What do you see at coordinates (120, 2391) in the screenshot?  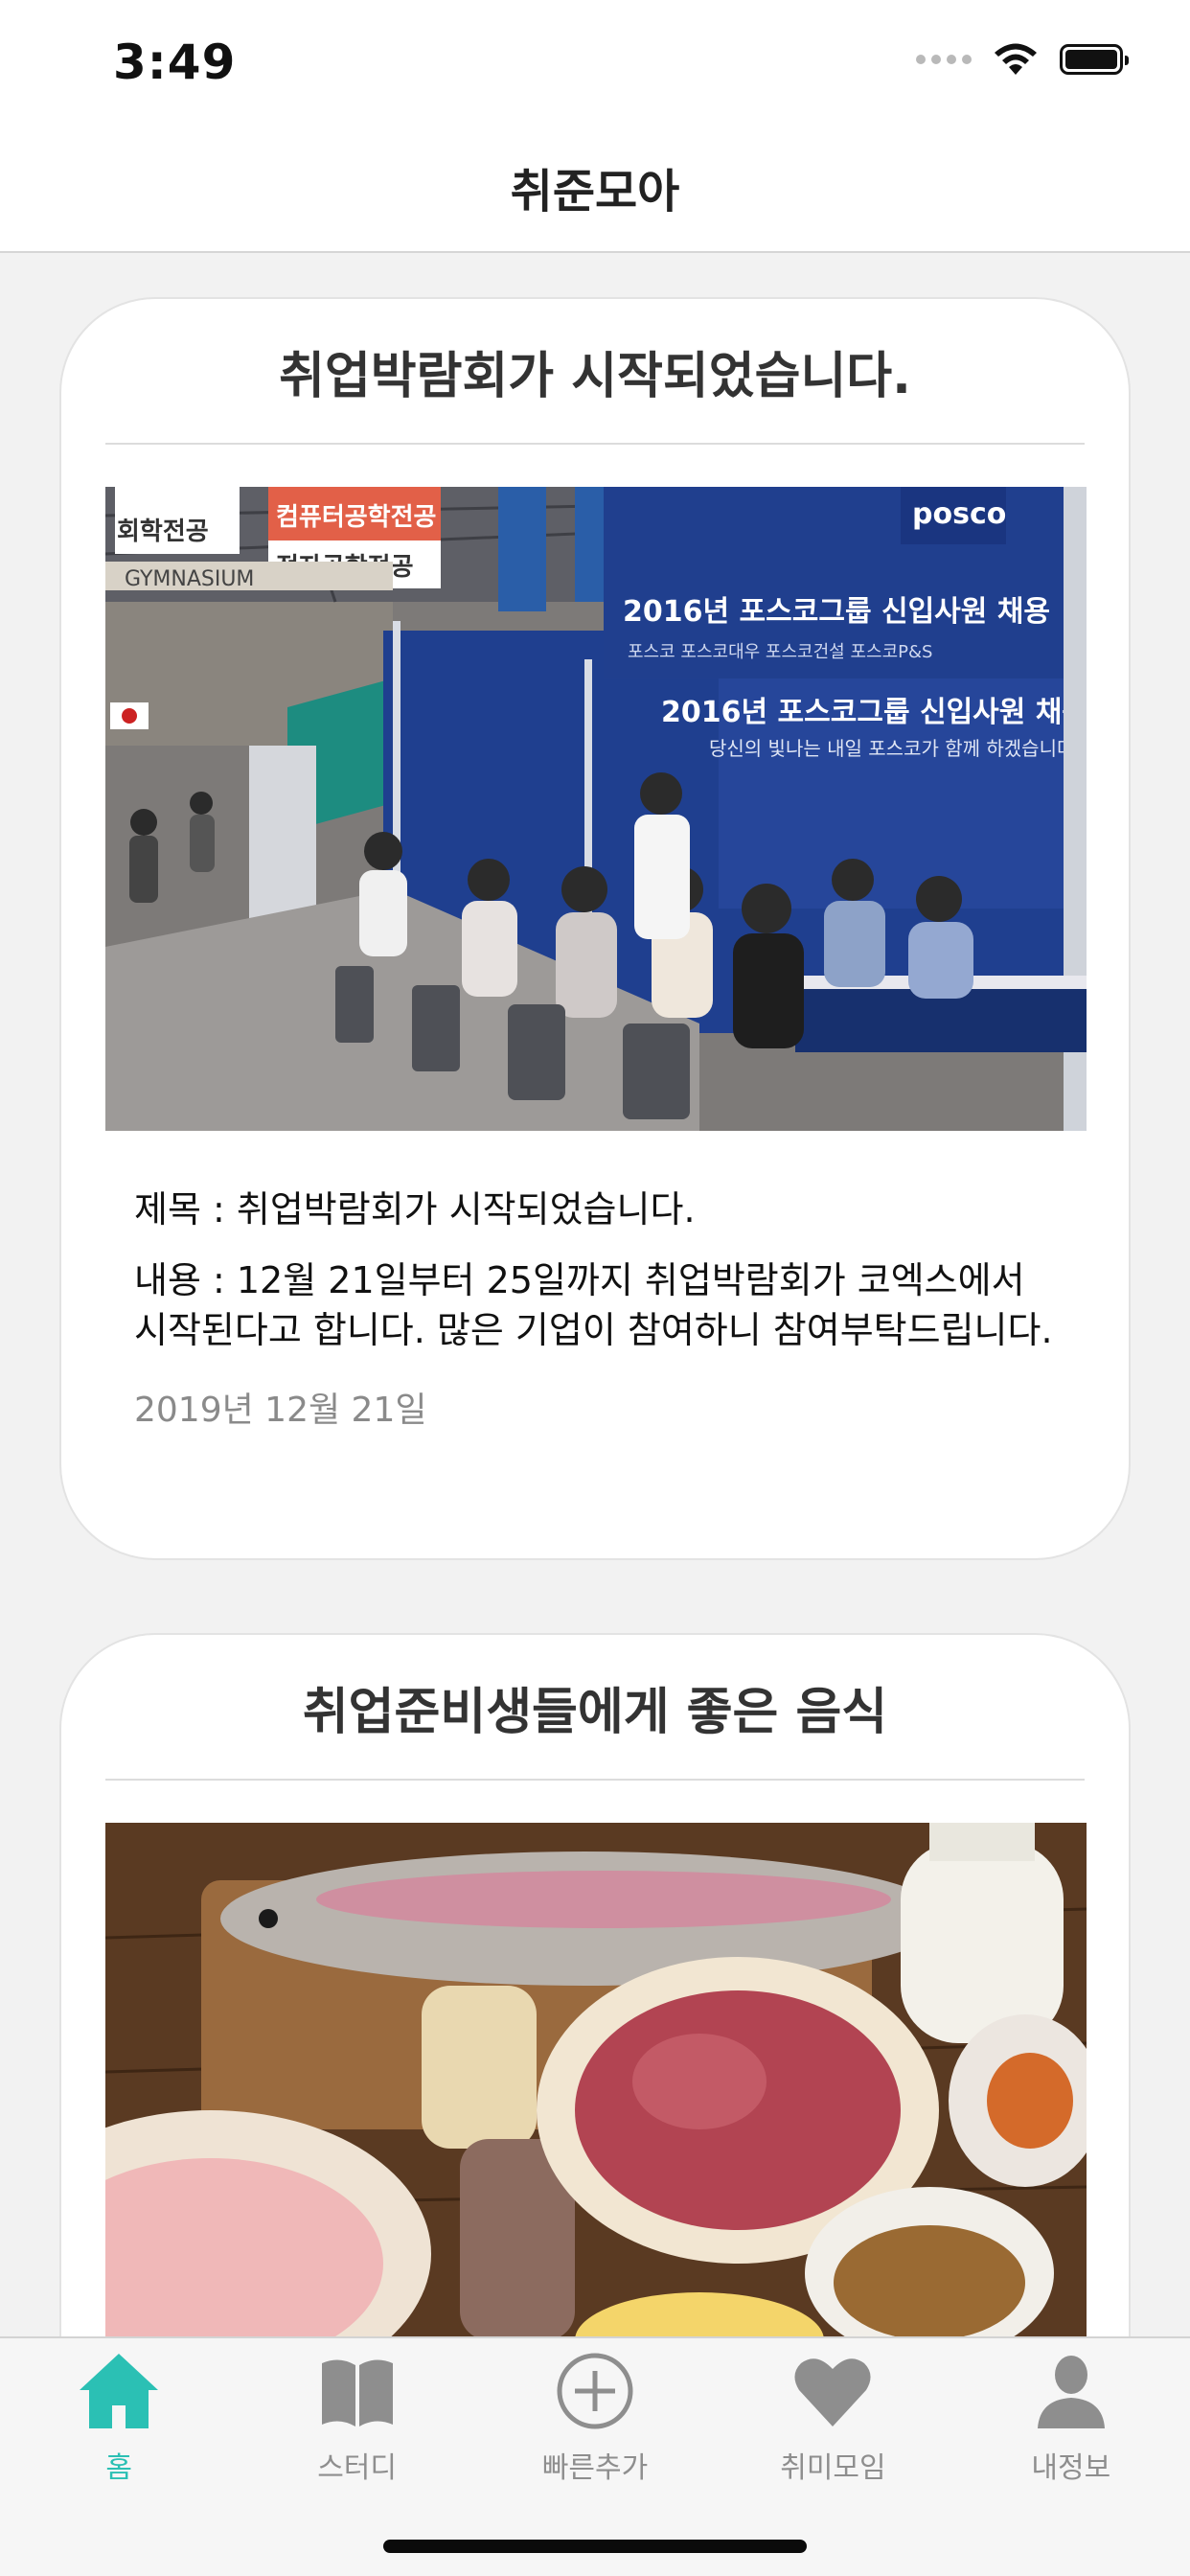 I see `home-icon` at bounding box center [120, 2391].